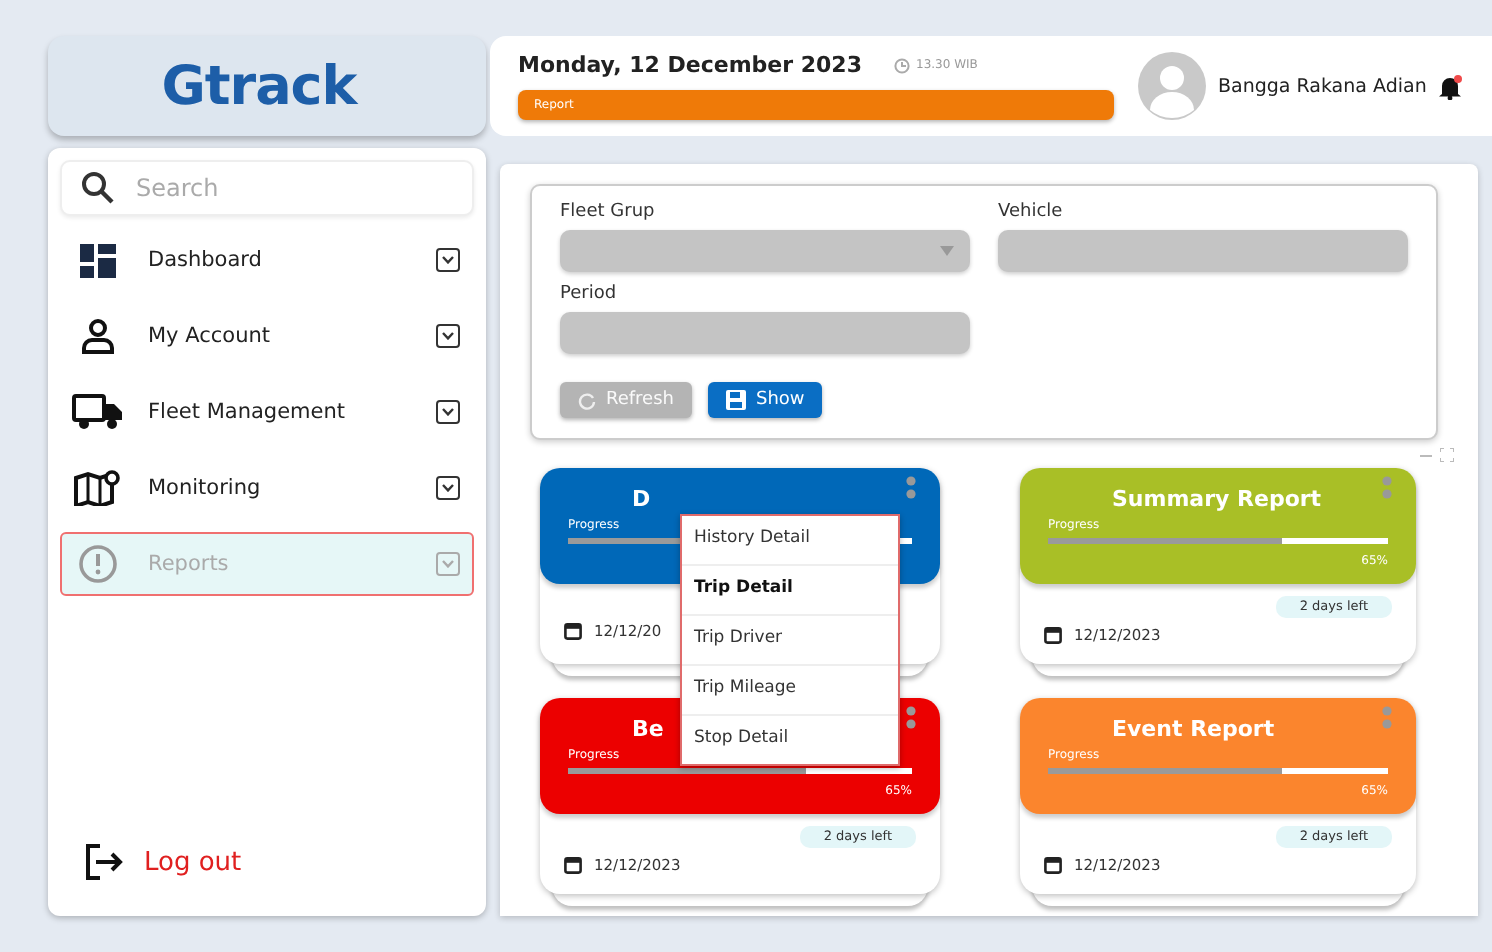  What do you see at coordinates (104, 862) in the screenshot?
I see `logout-icon` at bounding box center [104, 862].